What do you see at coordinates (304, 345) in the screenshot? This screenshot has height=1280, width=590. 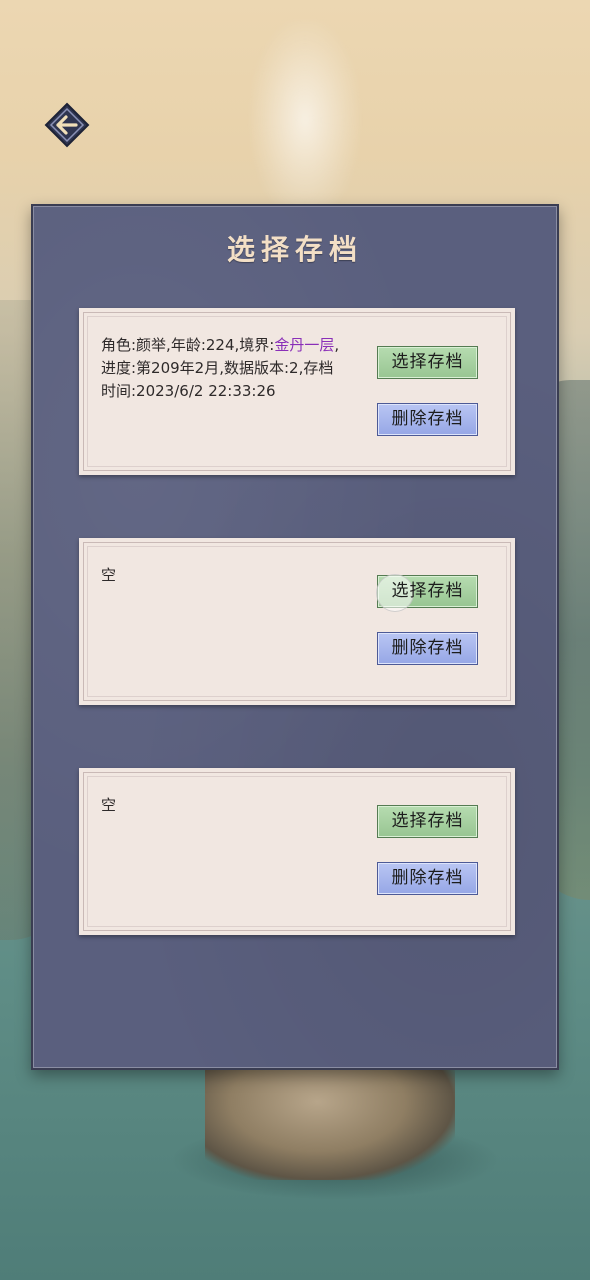 I see `realm-text: 金丹一层` at bounding box center [304, 345].